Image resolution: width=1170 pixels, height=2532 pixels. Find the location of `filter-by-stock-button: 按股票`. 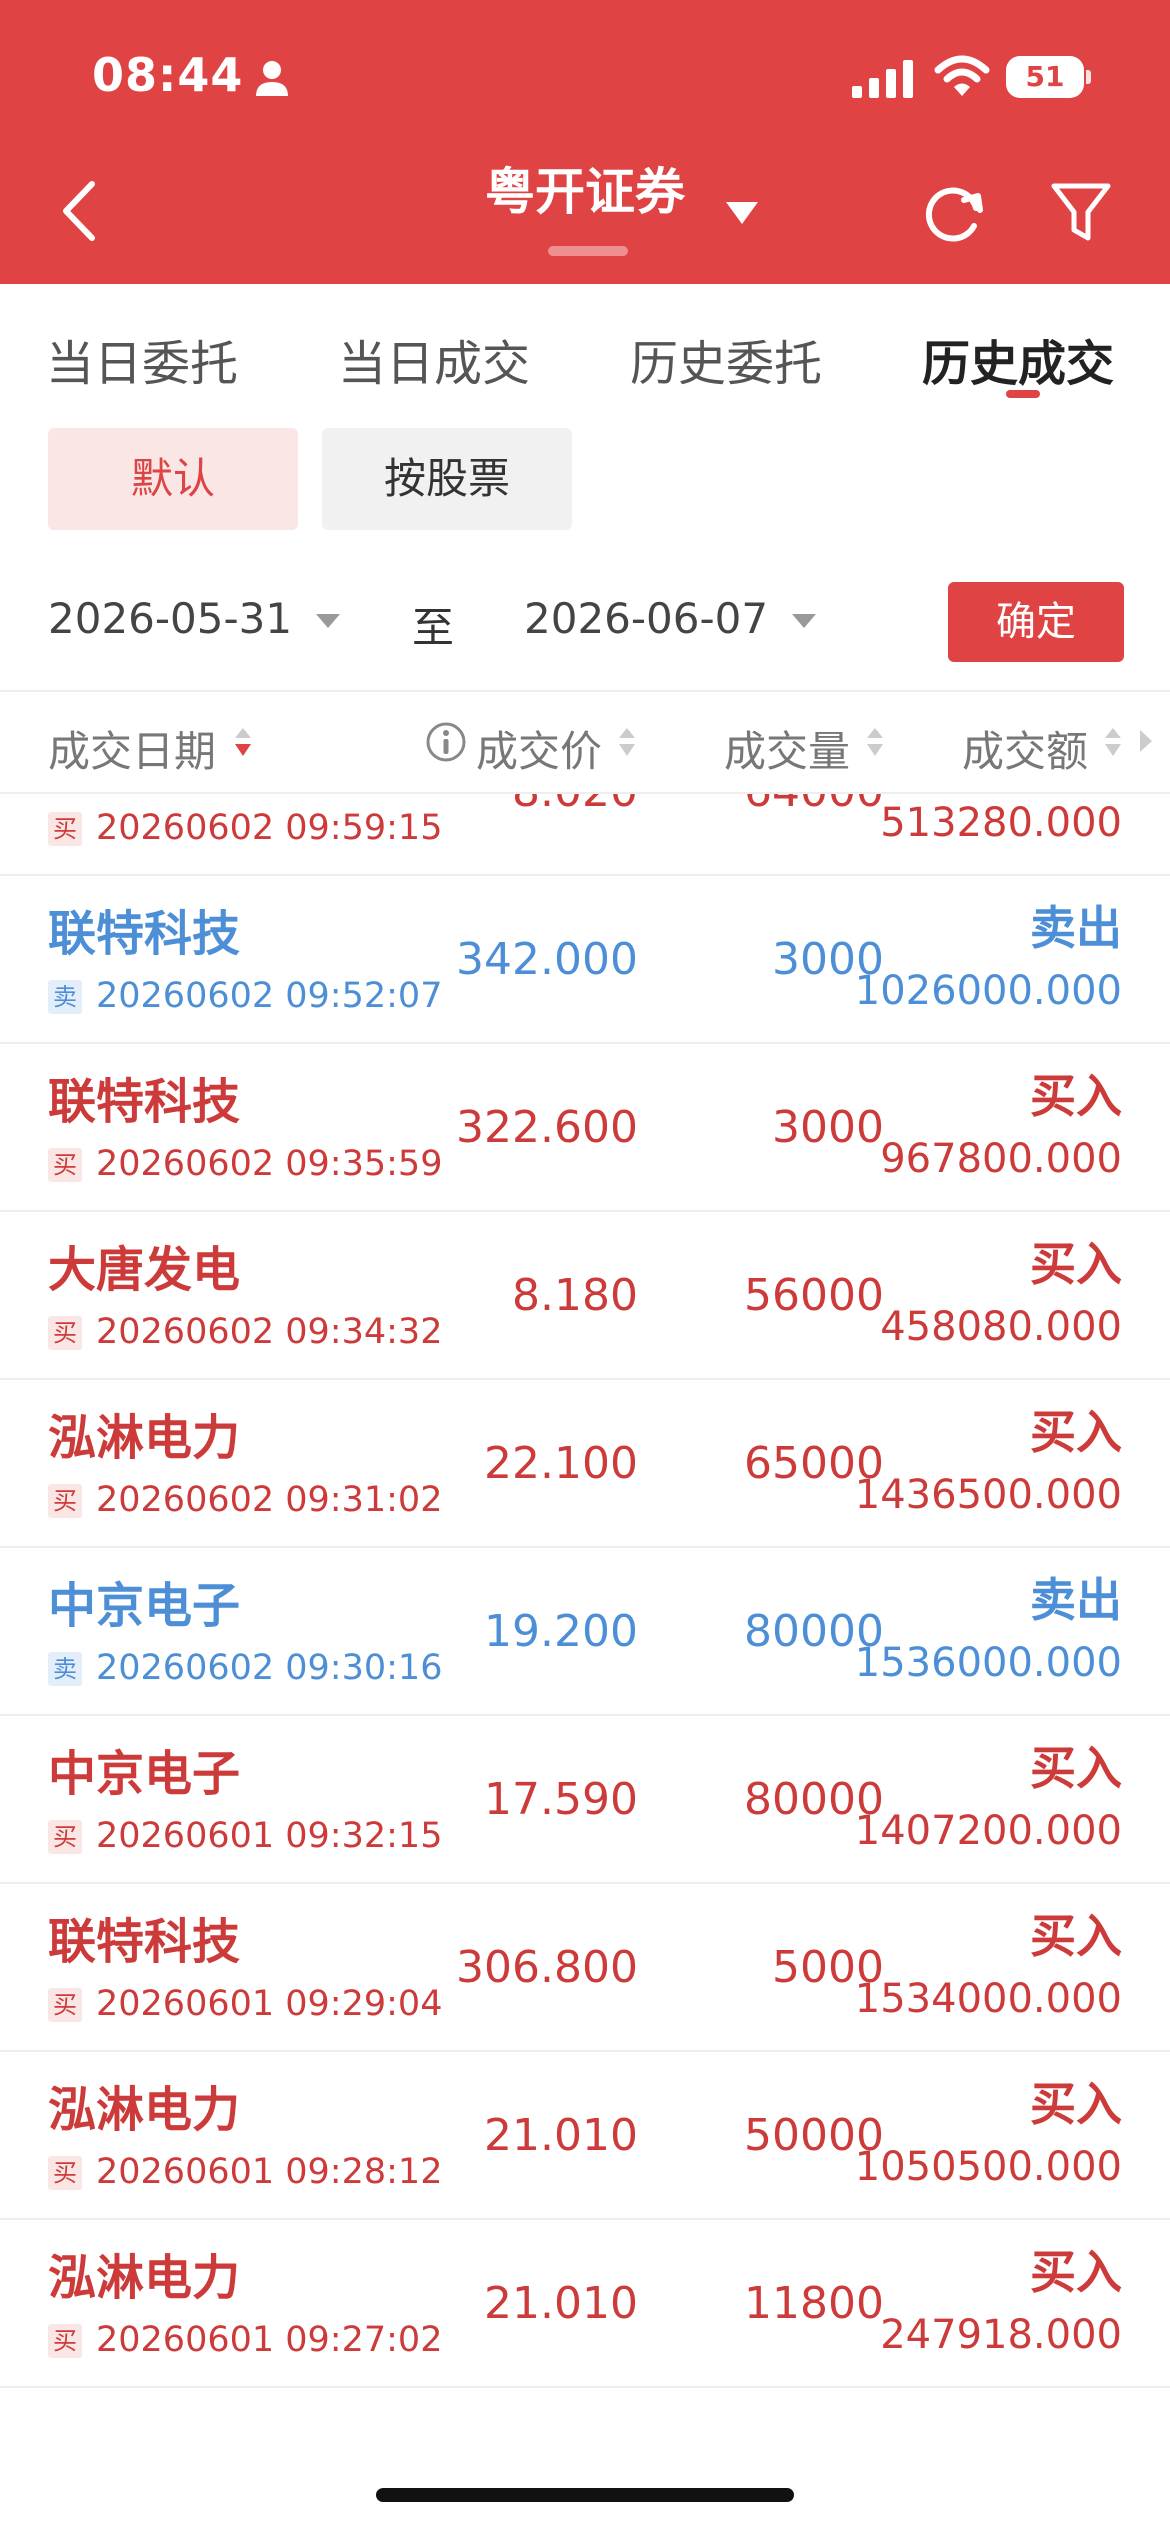

filter-by-stock-button: 按股票 is located at coordinates (447, 479).